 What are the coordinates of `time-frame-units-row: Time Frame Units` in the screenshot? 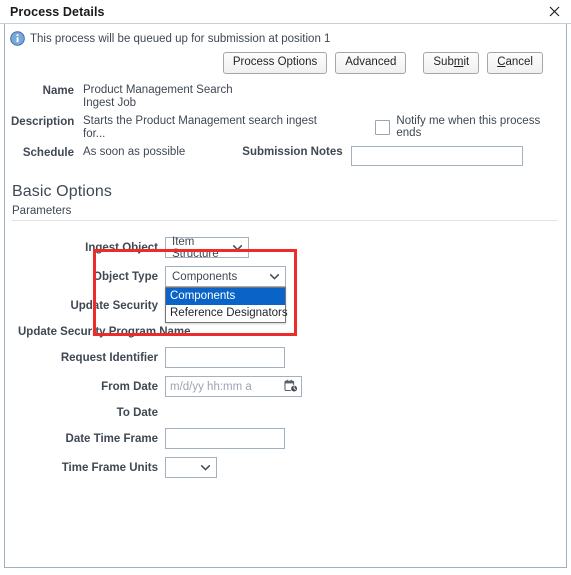 It's located at (285, 467).